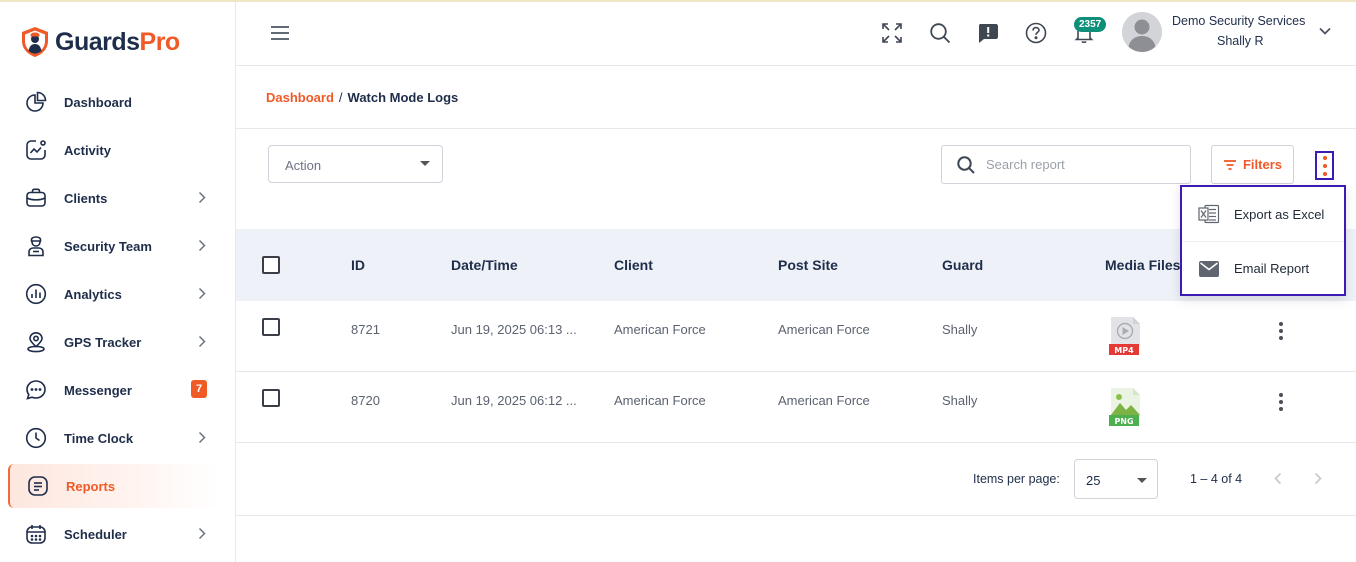  Describe the element at coordinates (1142, 265) in the screenshot. I see `column-header-media-files: Media Files` at that location.